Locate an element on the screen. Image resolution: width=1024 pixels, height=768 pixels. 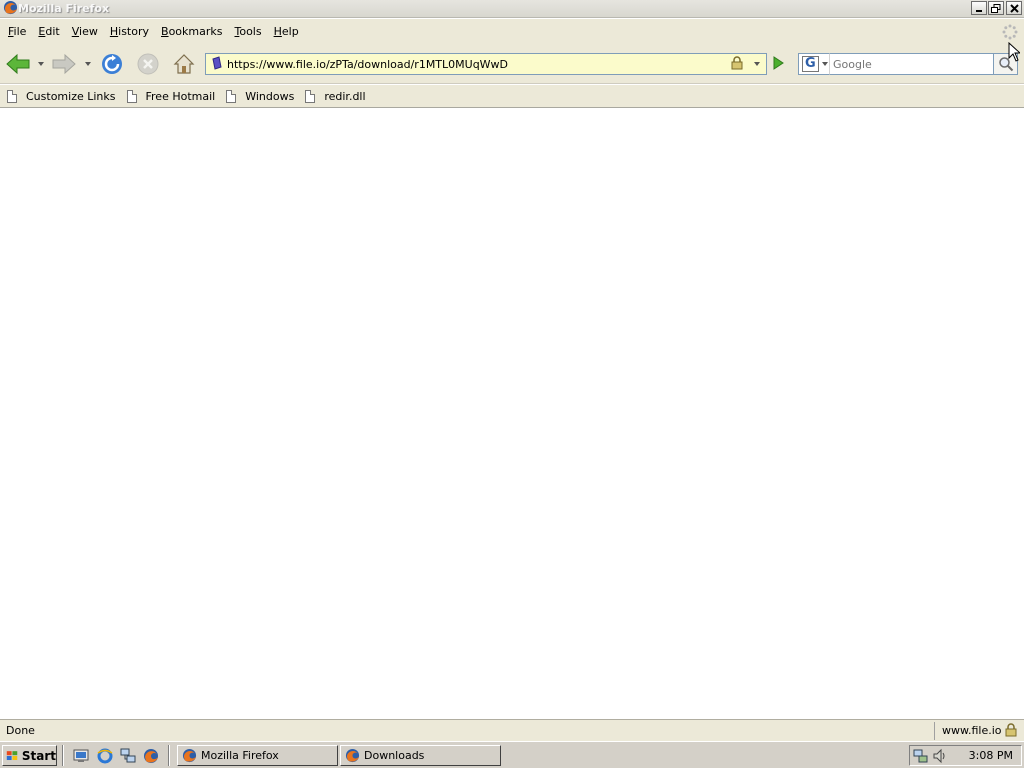
menu-help-accel: H is located at coordinates (277, 31).